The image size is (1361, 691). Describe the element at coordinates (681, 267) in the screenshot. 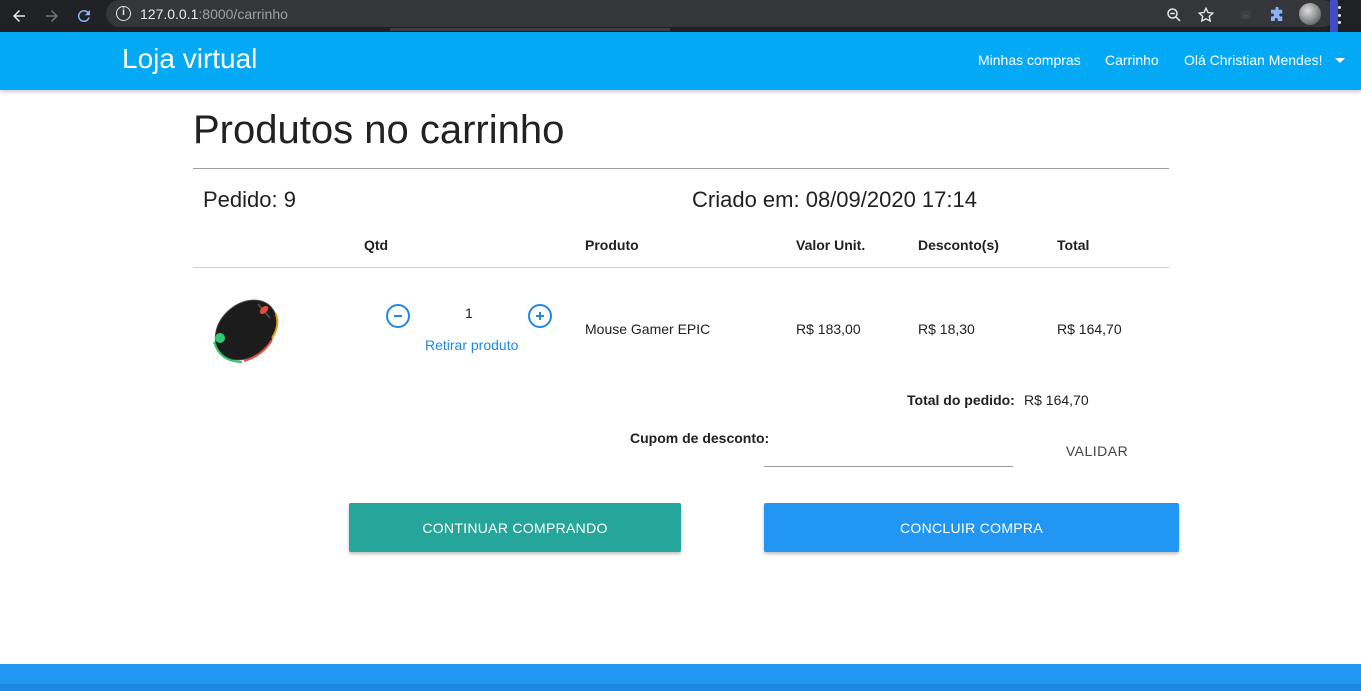

I see `table-header-divider` at that location.